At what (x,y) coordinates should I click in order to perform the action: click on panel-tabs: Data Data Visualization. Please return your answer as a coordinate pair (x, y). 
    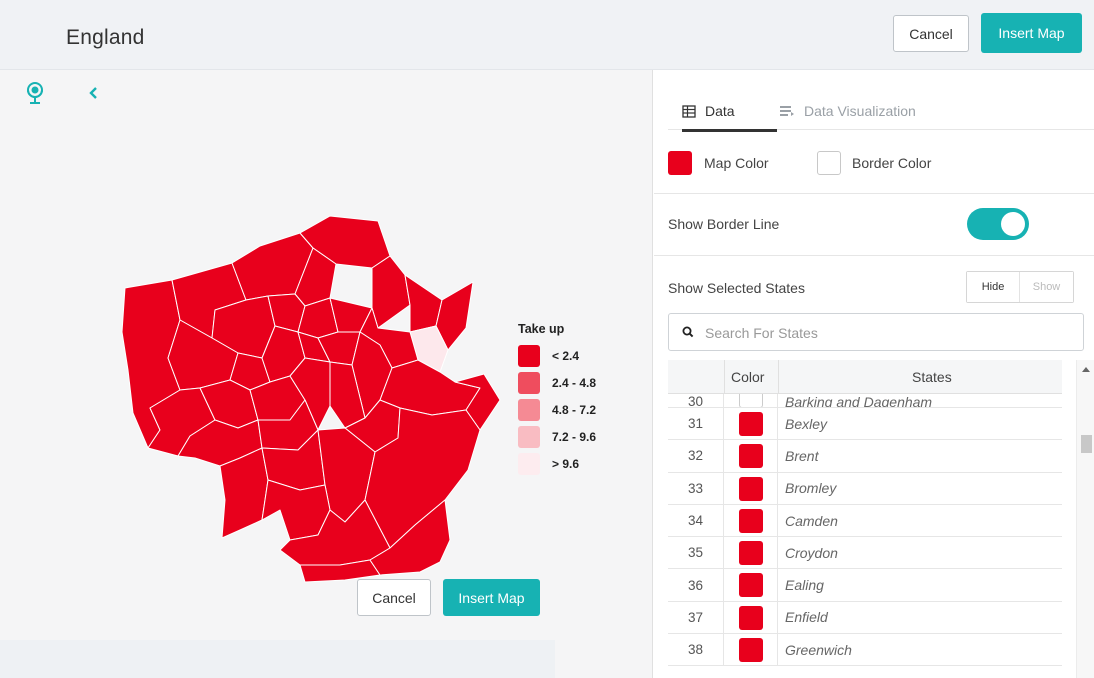
    Looking at the image, I should click on (881, 112).